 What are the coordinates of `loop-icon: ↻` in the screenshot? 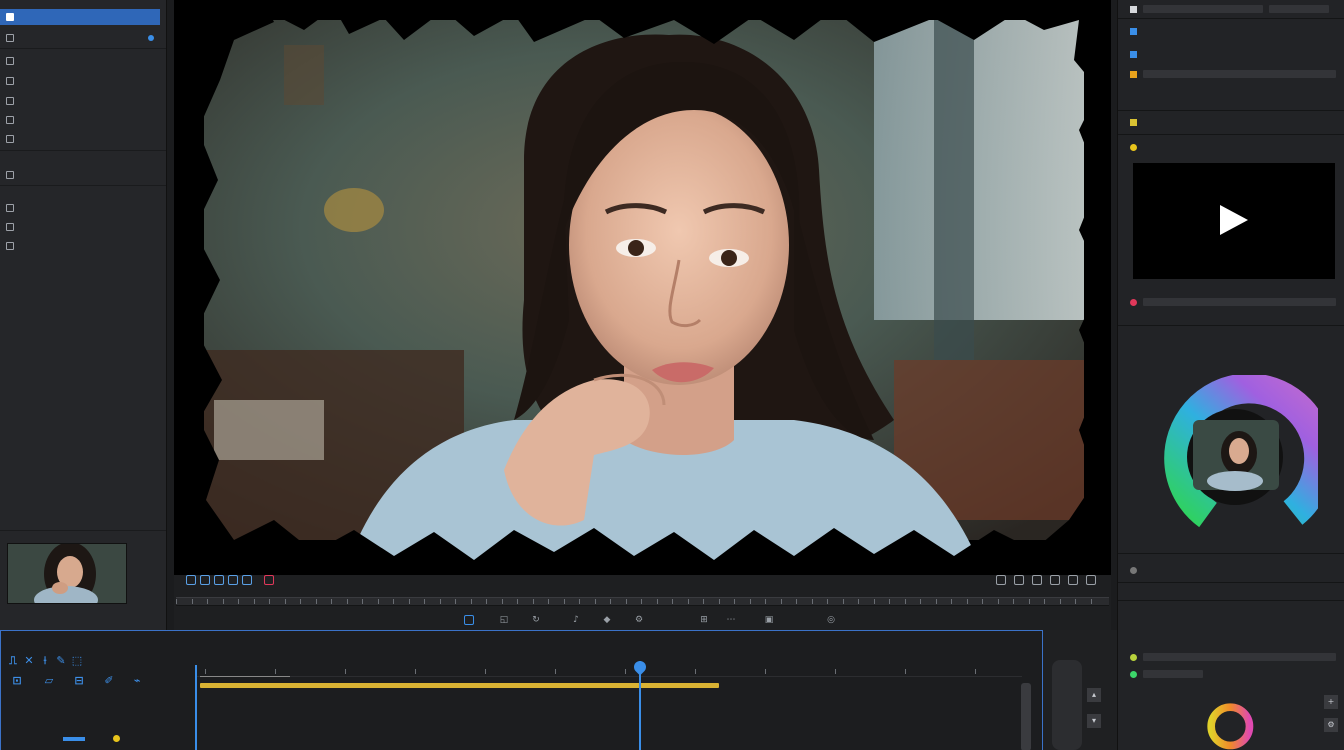 It's located at (536, 620).